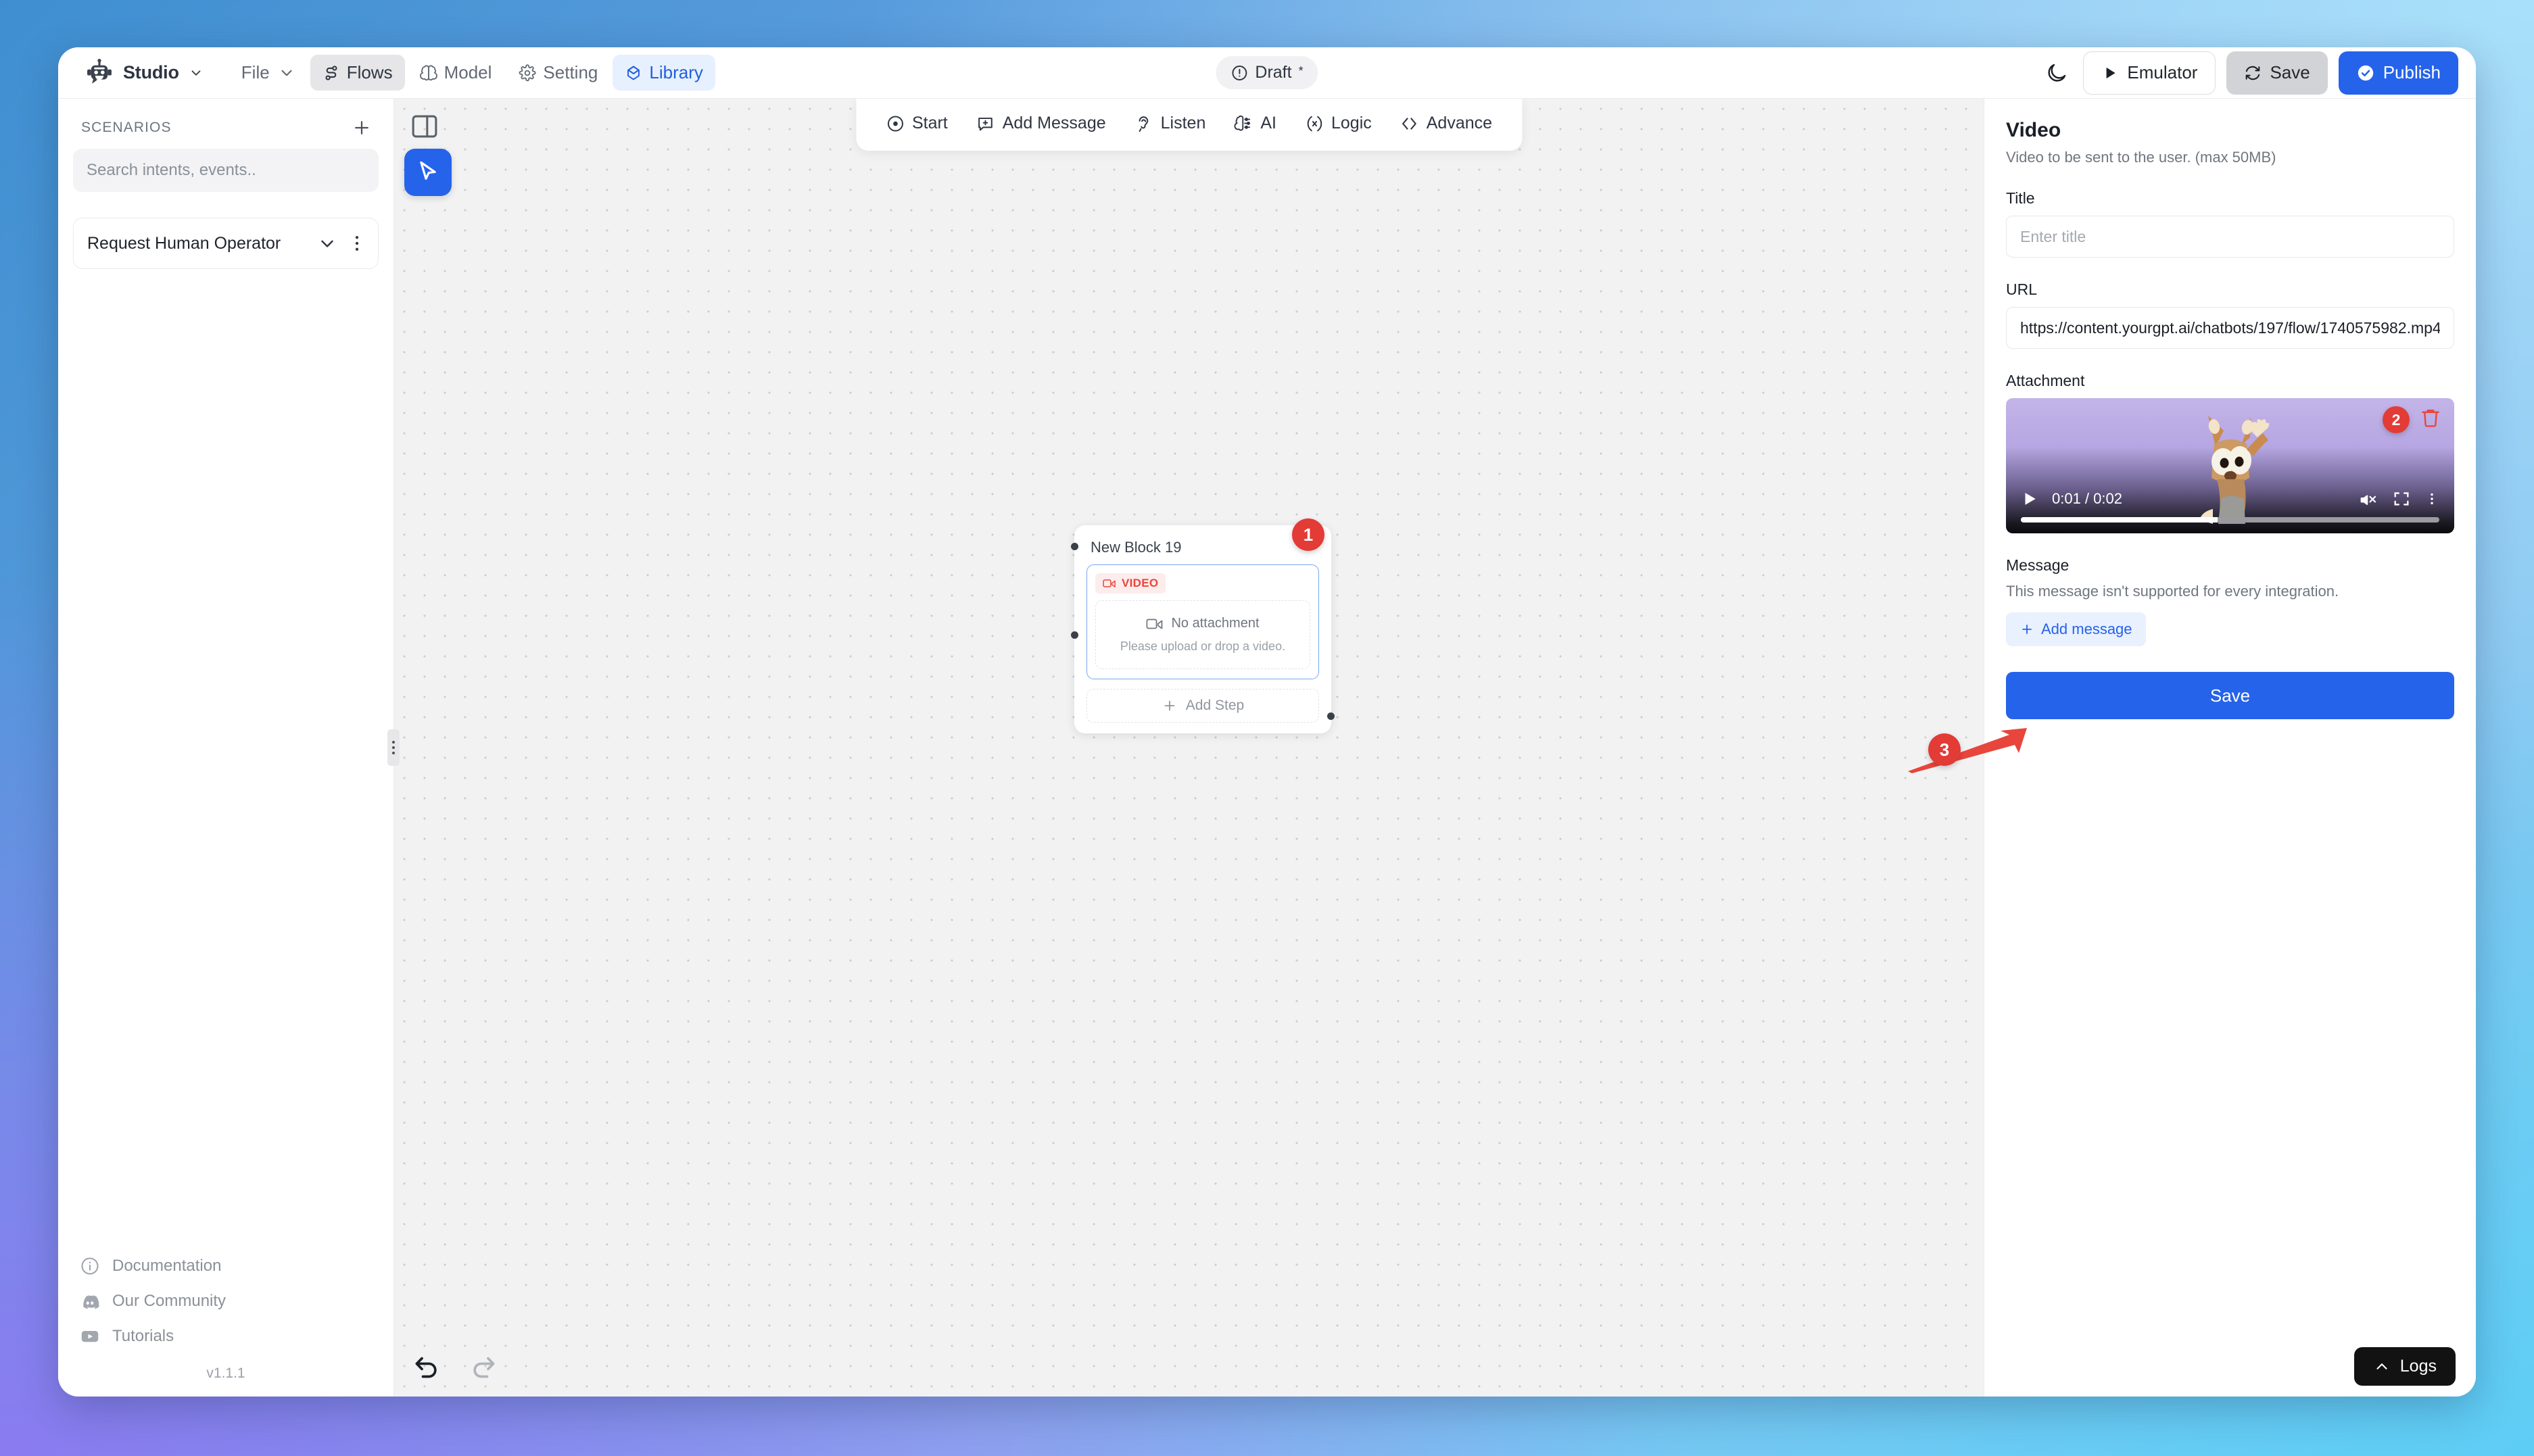  Describe the element at coordinates (229, 1336) in the screenshot. I see `sidebar-item-tutorials: Tutorials` at that location.